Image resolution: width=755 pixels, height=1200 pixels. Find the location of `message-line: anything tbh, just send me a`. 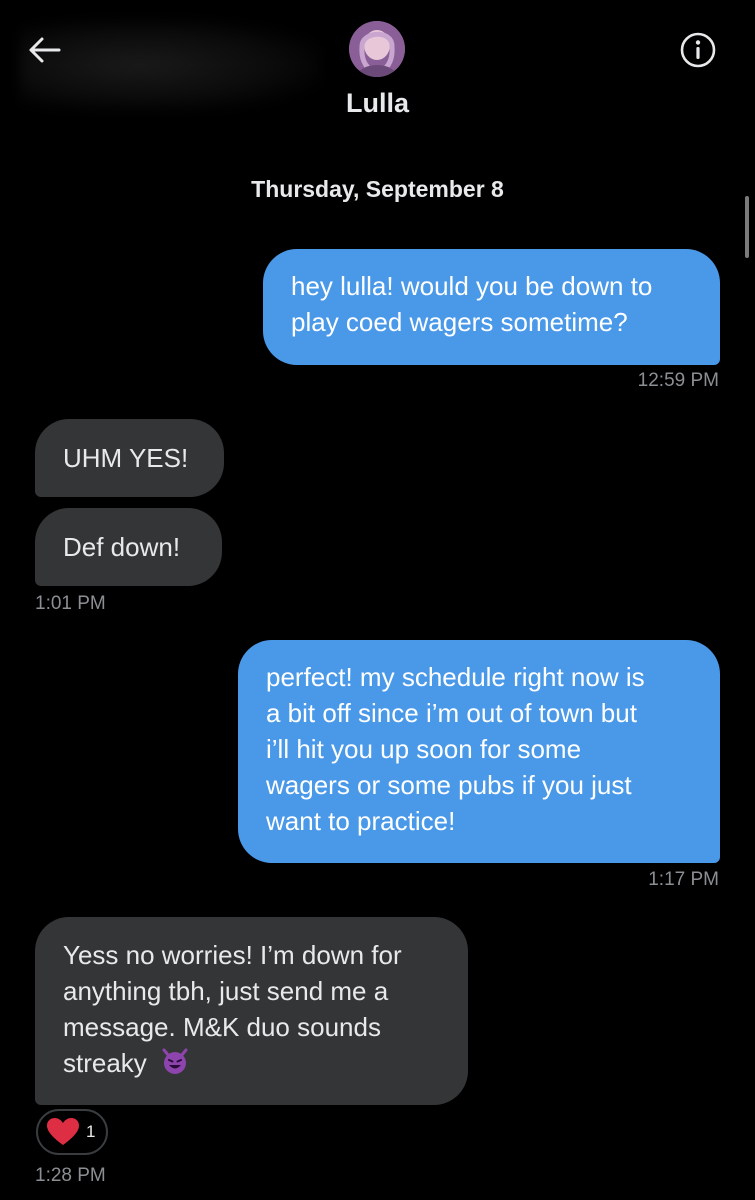

message-line: anything tbh, just send me a is located at coordinates (226, 991).